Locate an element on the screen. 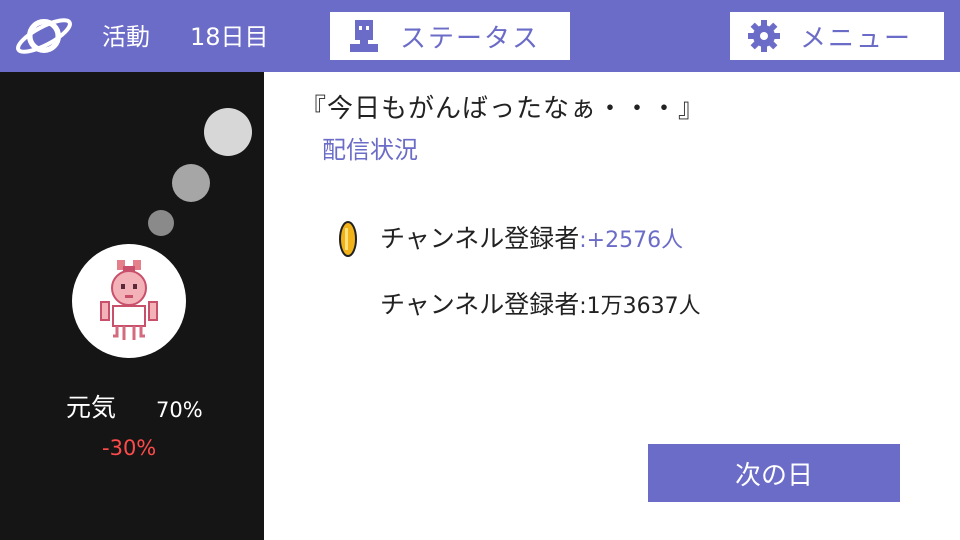  character-sprite is located at coordinates (129, 300).